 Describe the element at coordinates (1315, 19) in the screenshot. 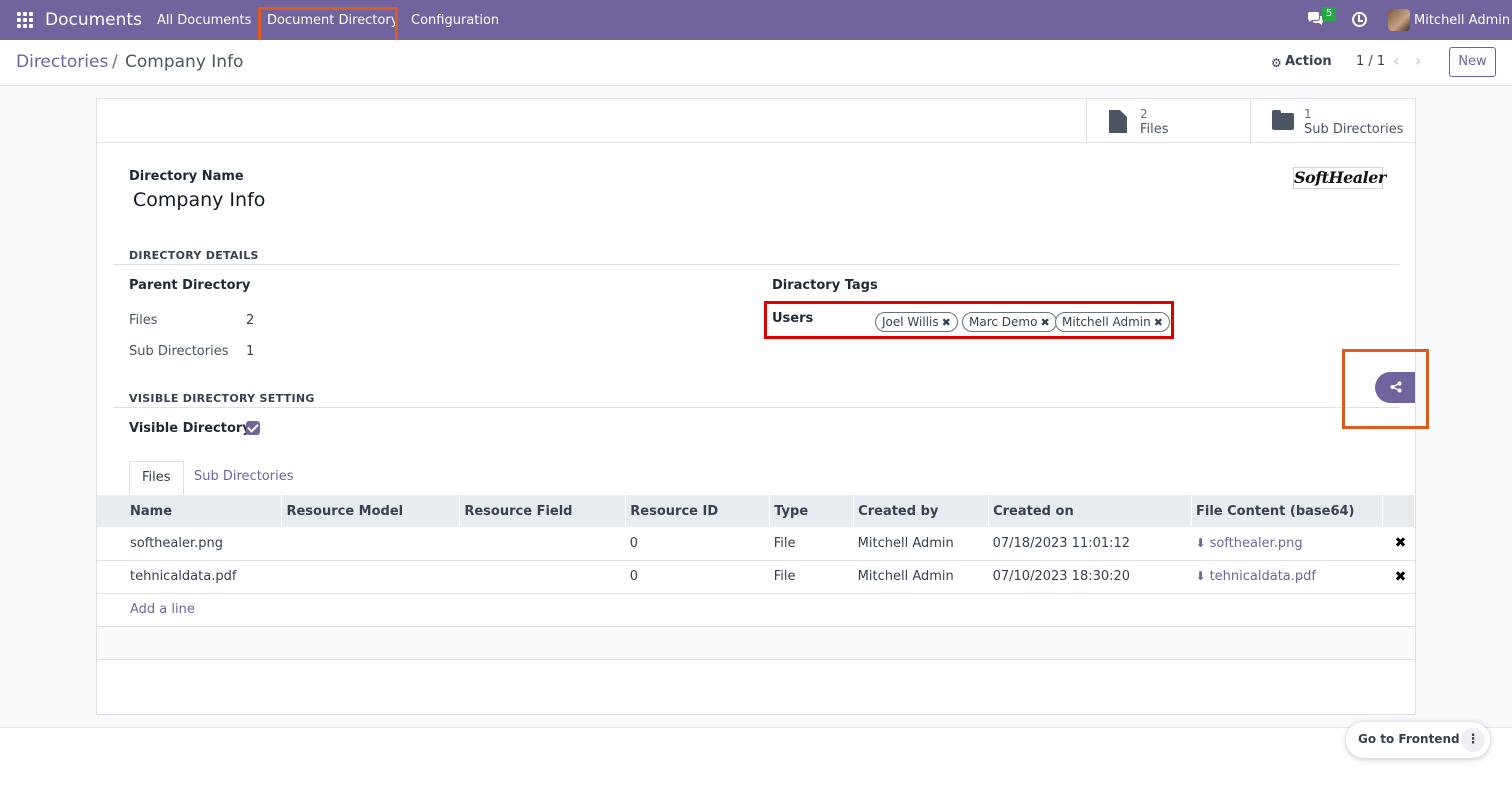

I see `chat-icon` at that location.